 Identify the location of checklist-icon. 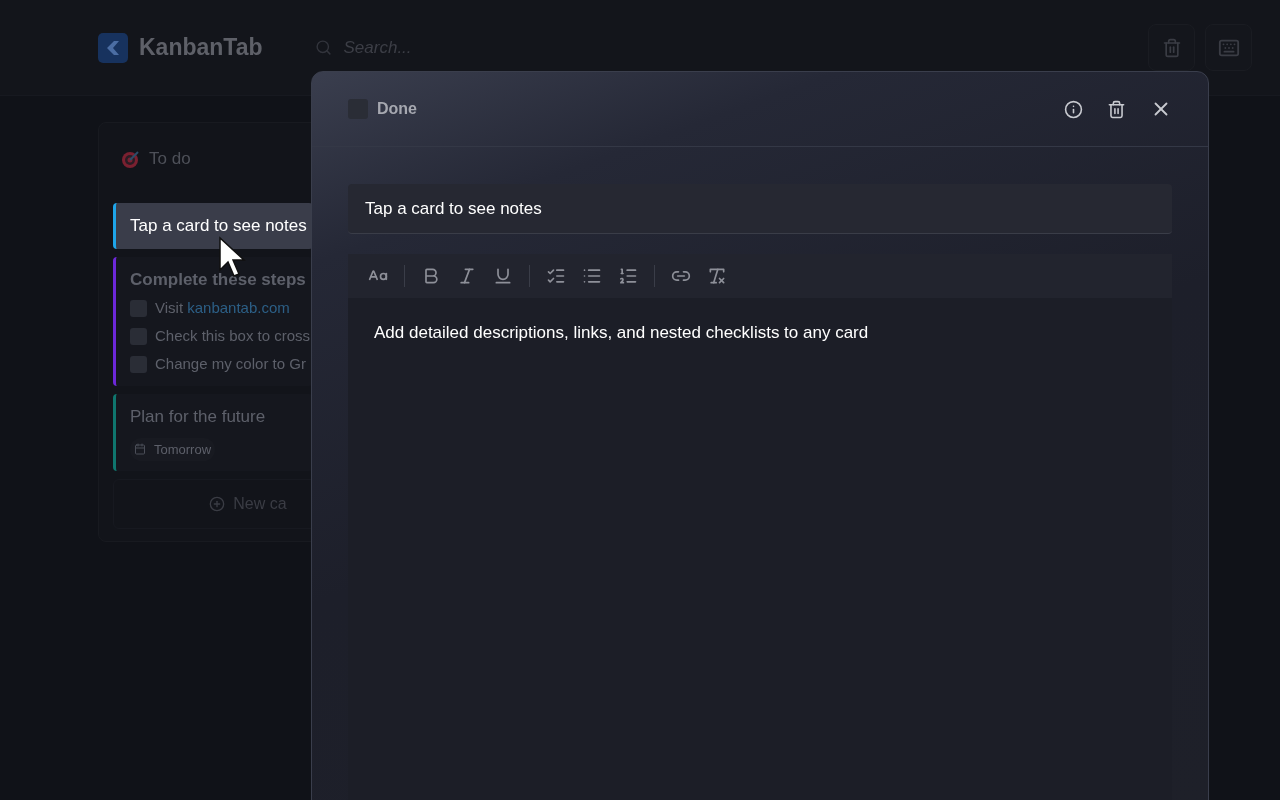
(556, 276).